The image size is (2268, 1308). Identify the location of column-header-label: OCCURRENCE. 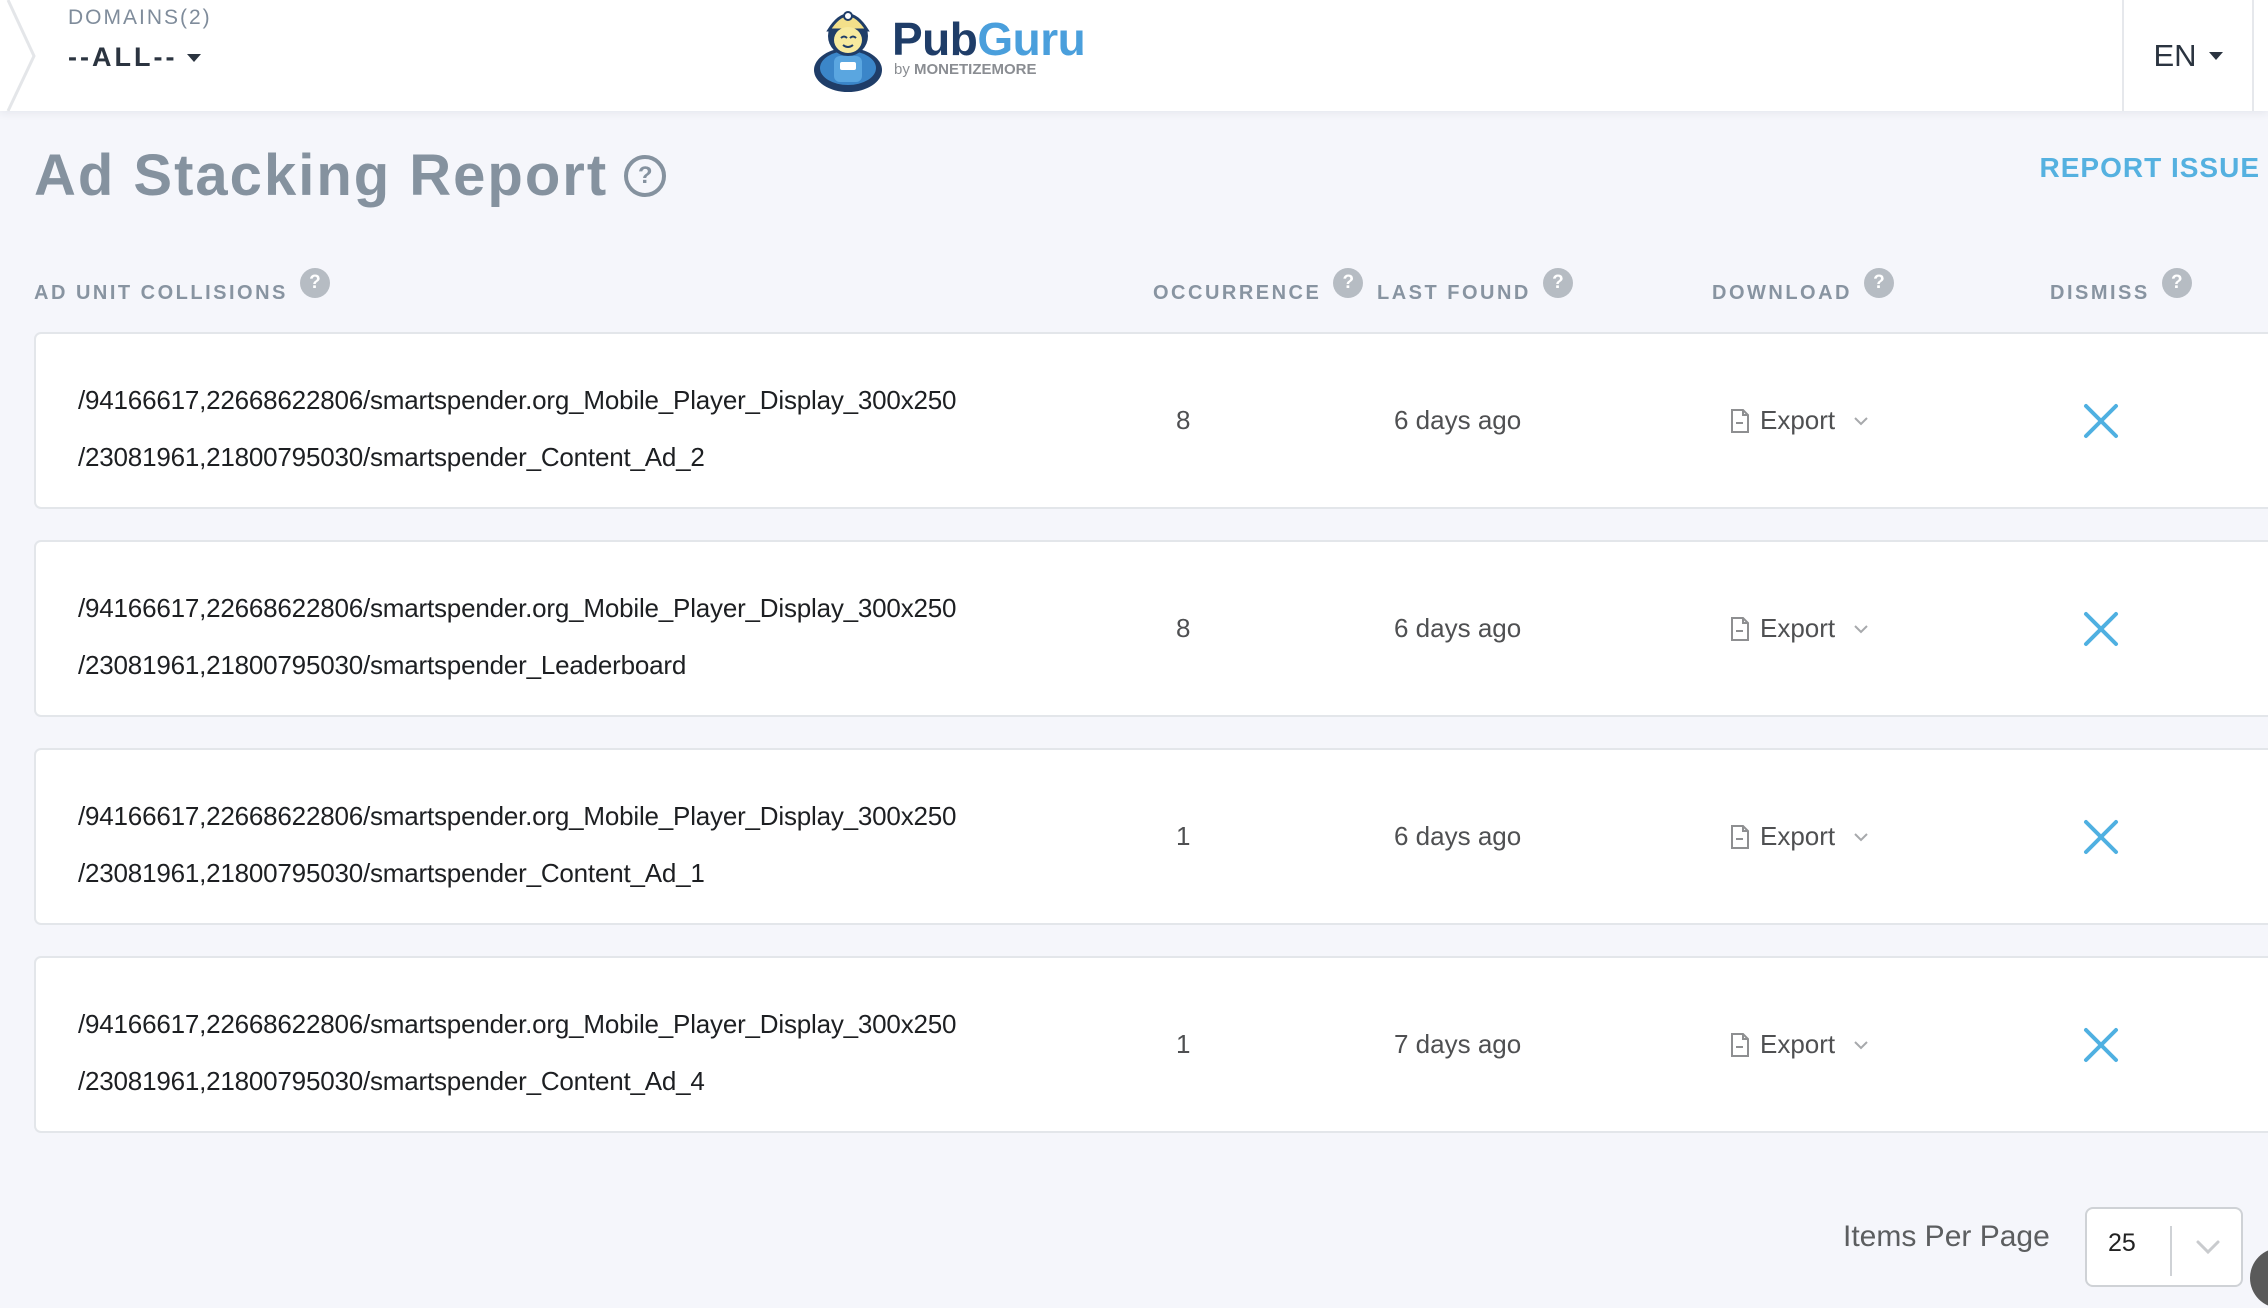
(1237, 293).